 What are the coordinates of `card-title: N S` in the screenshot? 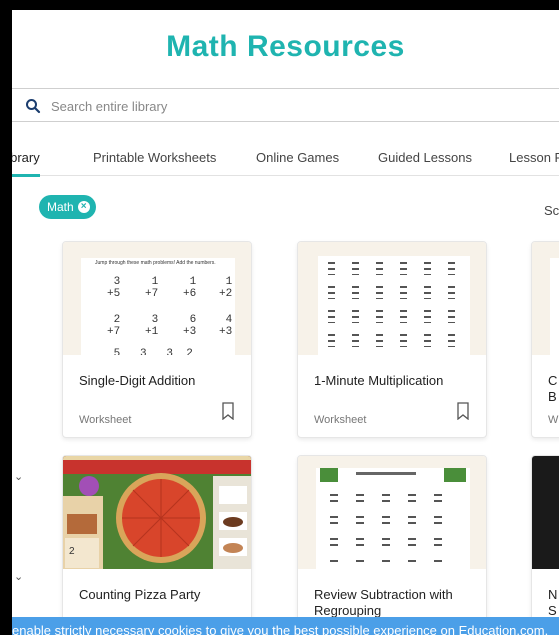 It's located at (553, 603).